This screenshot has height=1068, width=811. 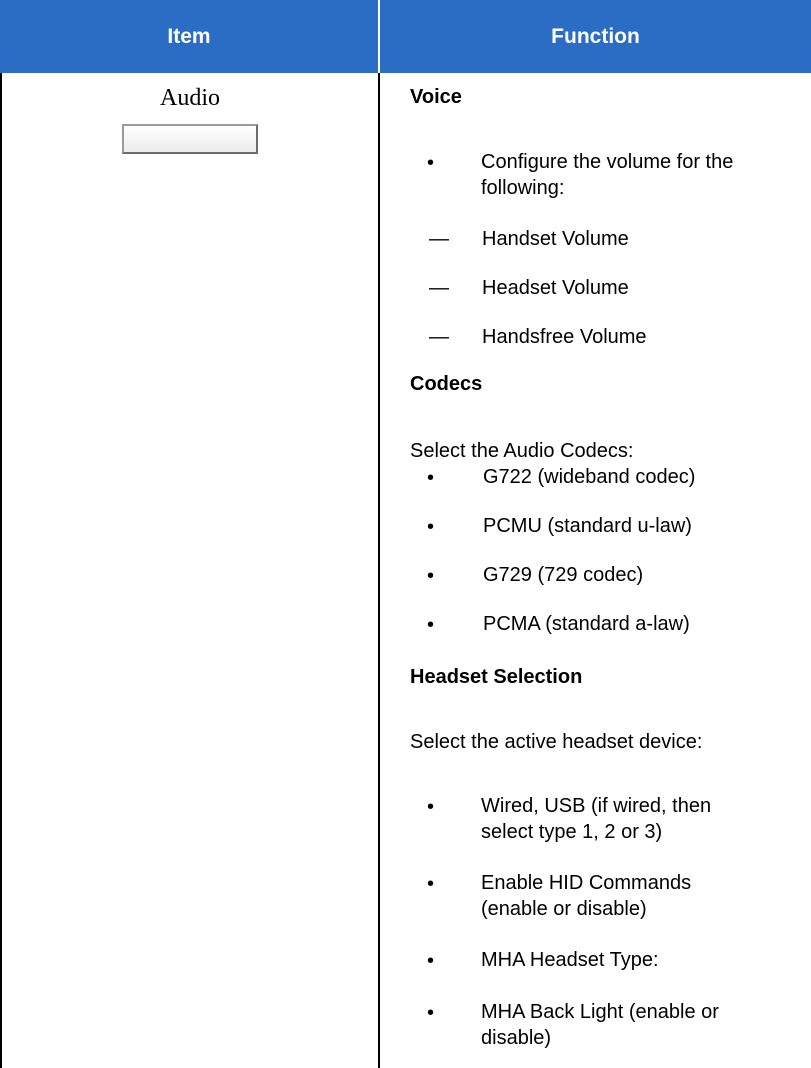 What do you see at coordinates (522, 451) in the screenshot?
I see `codecs-intro: Select the Audio Codecs:` at bounding box center [522, 451].